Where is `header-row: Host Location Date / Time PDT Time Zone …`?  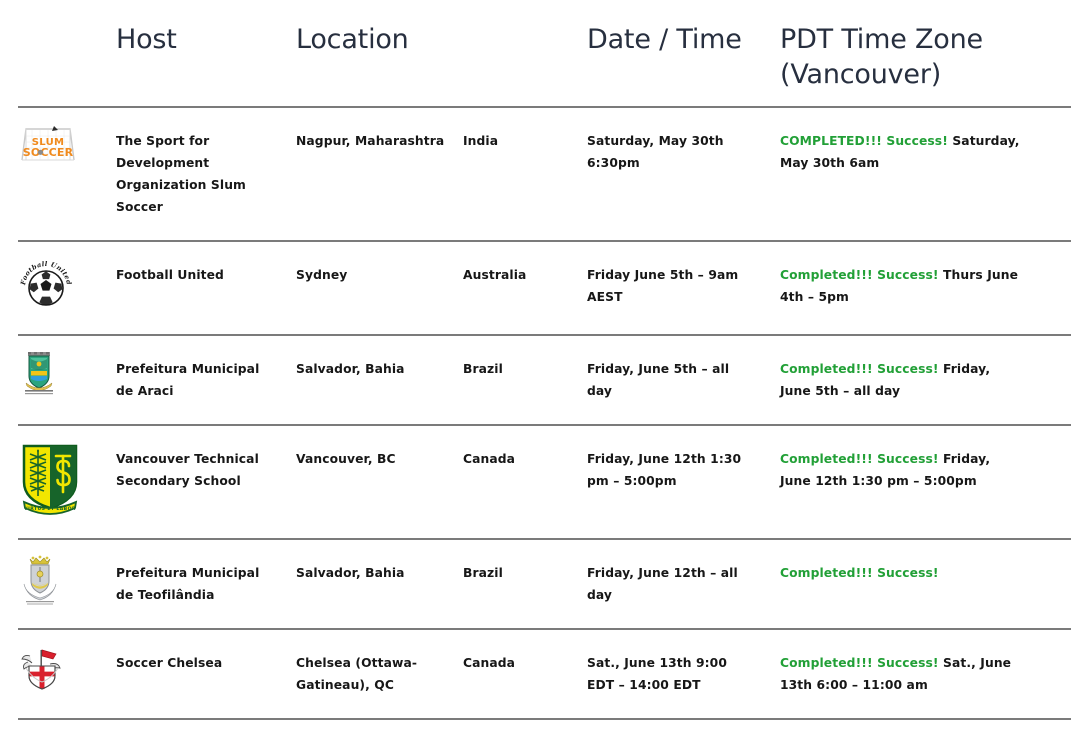
header-row: Host Location Date / Time PDT Time Zone … is located at coordinates (535, 53).